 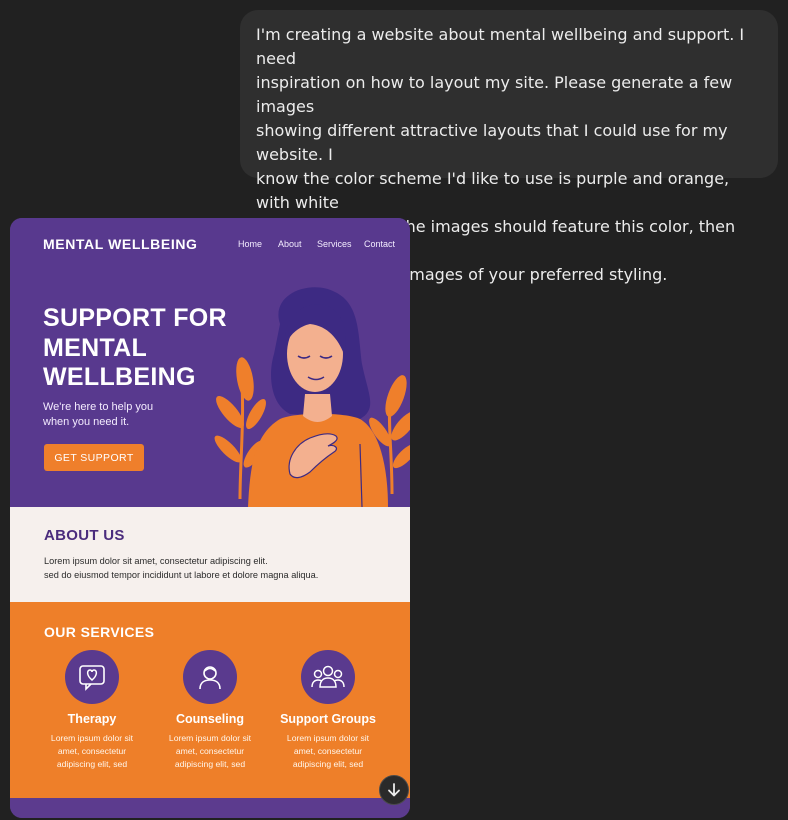 I want to click on mockup-brand: MENTAL WELLBEING, so click(x=120, y=244).